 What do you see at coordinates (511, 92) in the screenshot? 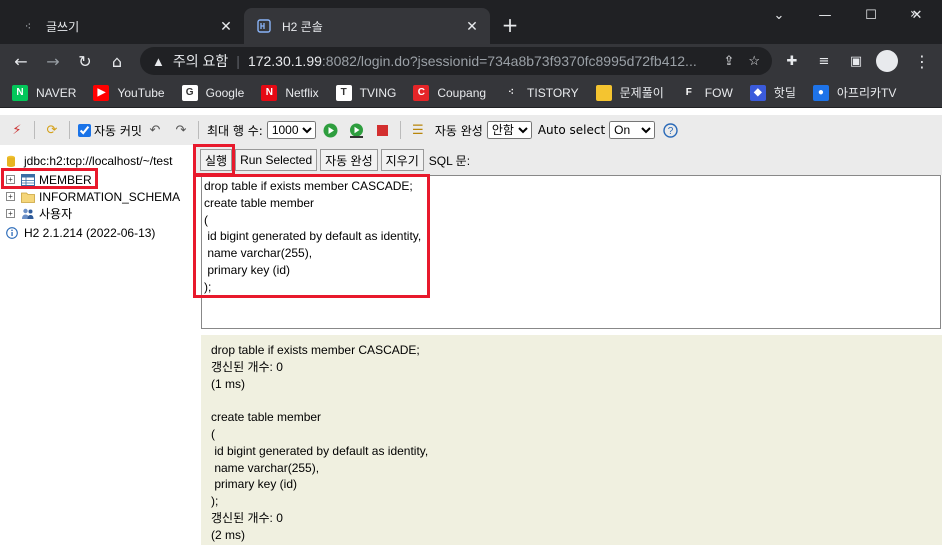
I see `bookmark-favicon-icon: ⁖` at bounding box center [511, 92].